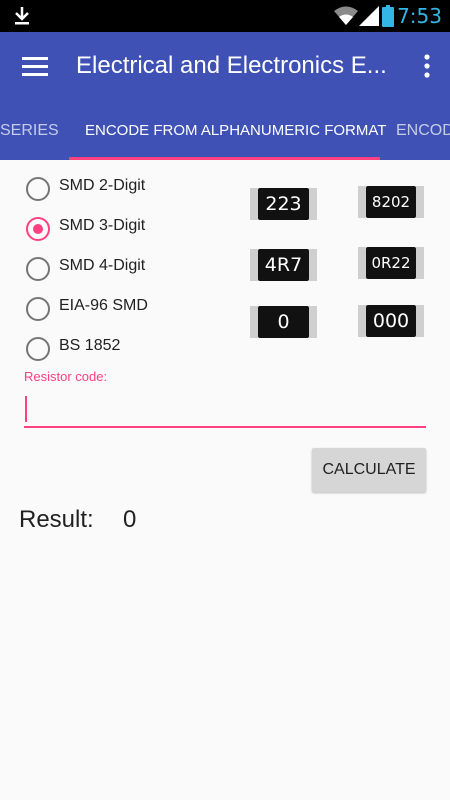 This screenshot has height=800, width=450. I want to click on resistor-example-000: 000, so click(391, 321).